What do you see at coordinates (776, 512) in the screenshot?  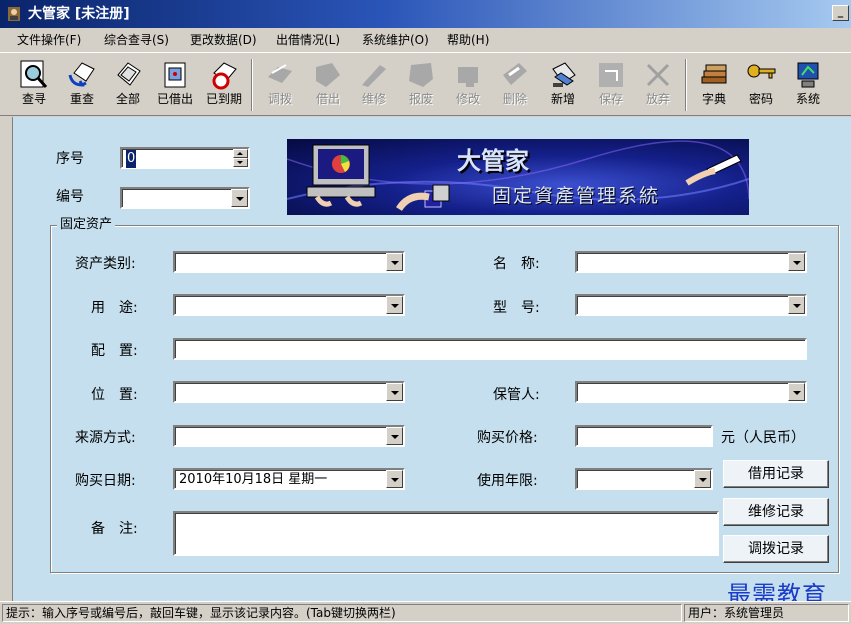 I see `repair-record-button: 维修记录` at bounding box center [776, 512].